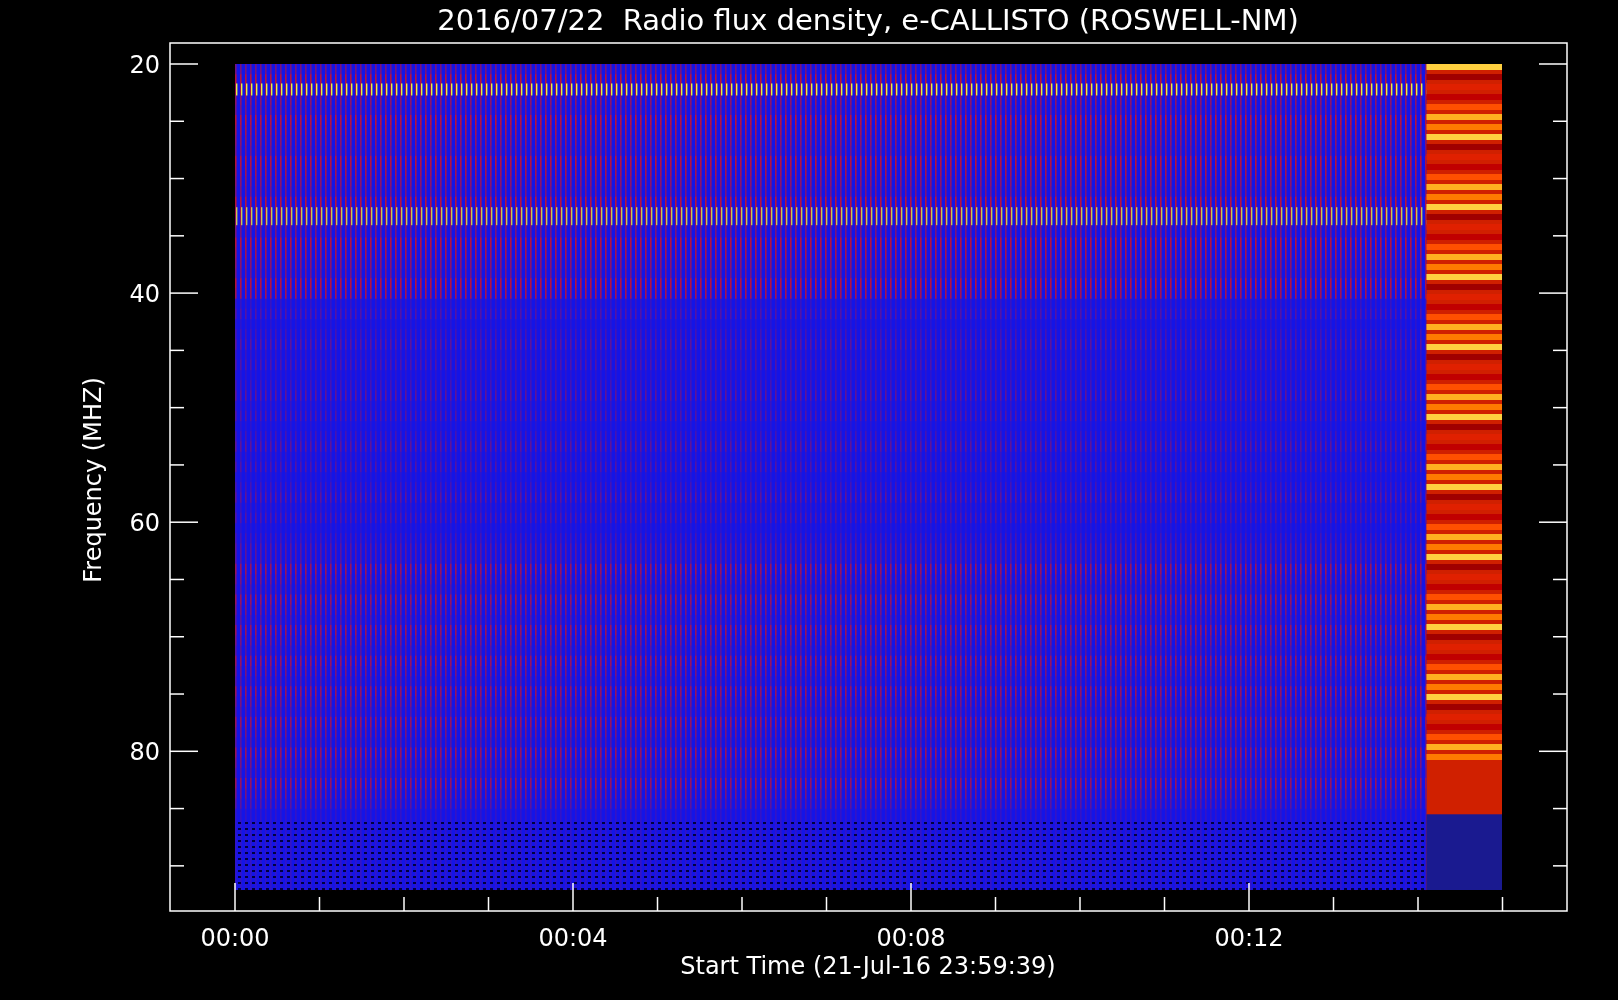  I want to click on y-tick-label: 80, so click(144, 752).